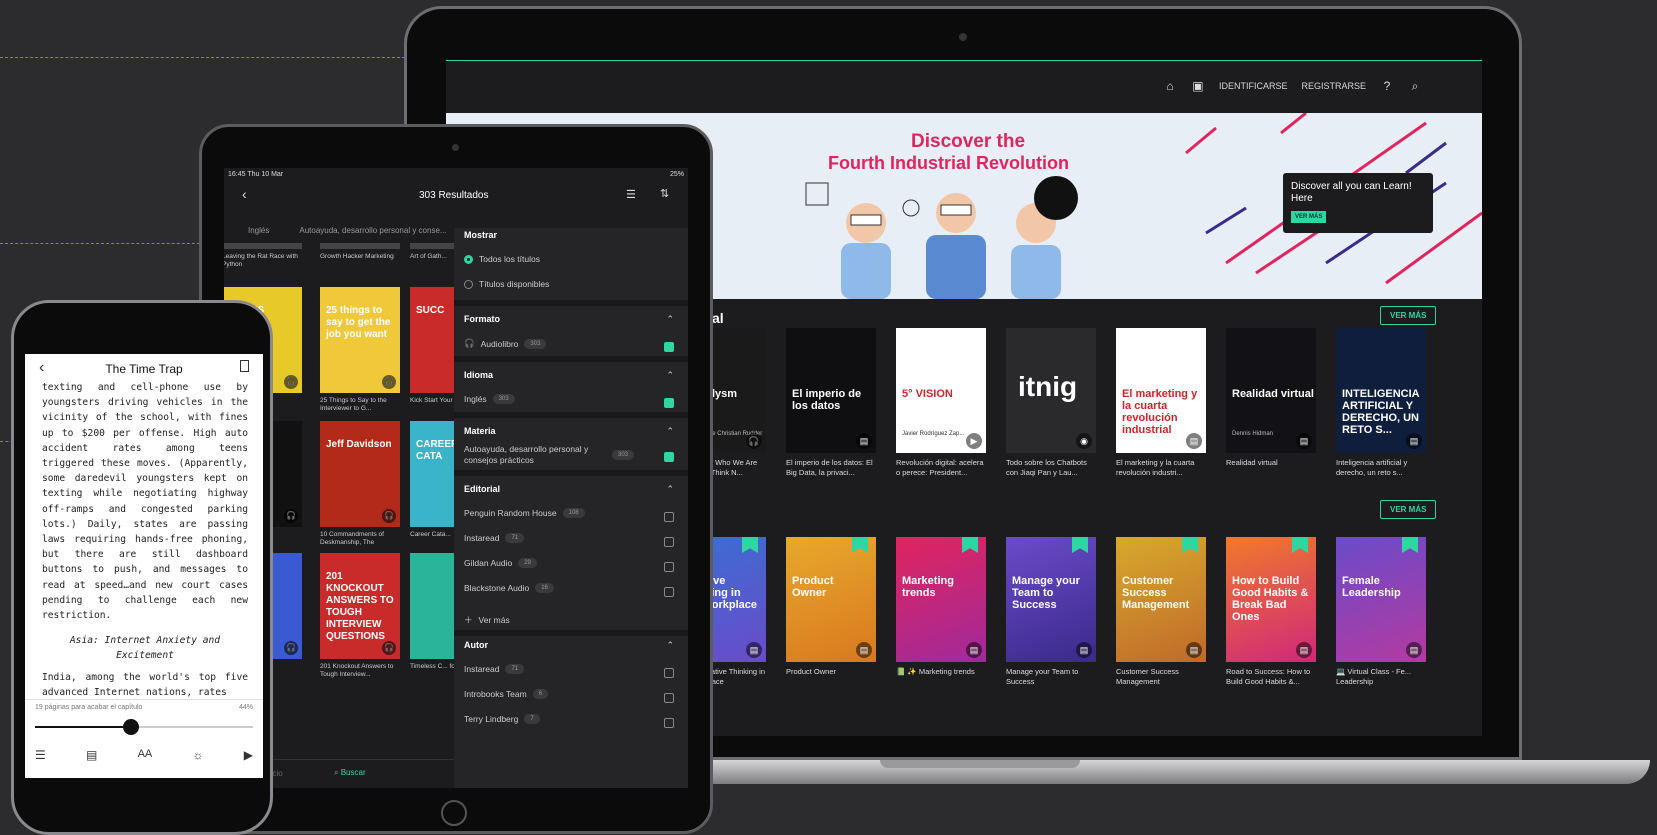 This screenshot has width=1657, height=835. What do you see at coordinates (831, 390) in the screenshot?
I see `book-cover: El imperio de los datos ▤` at bounding box center [831, 390].